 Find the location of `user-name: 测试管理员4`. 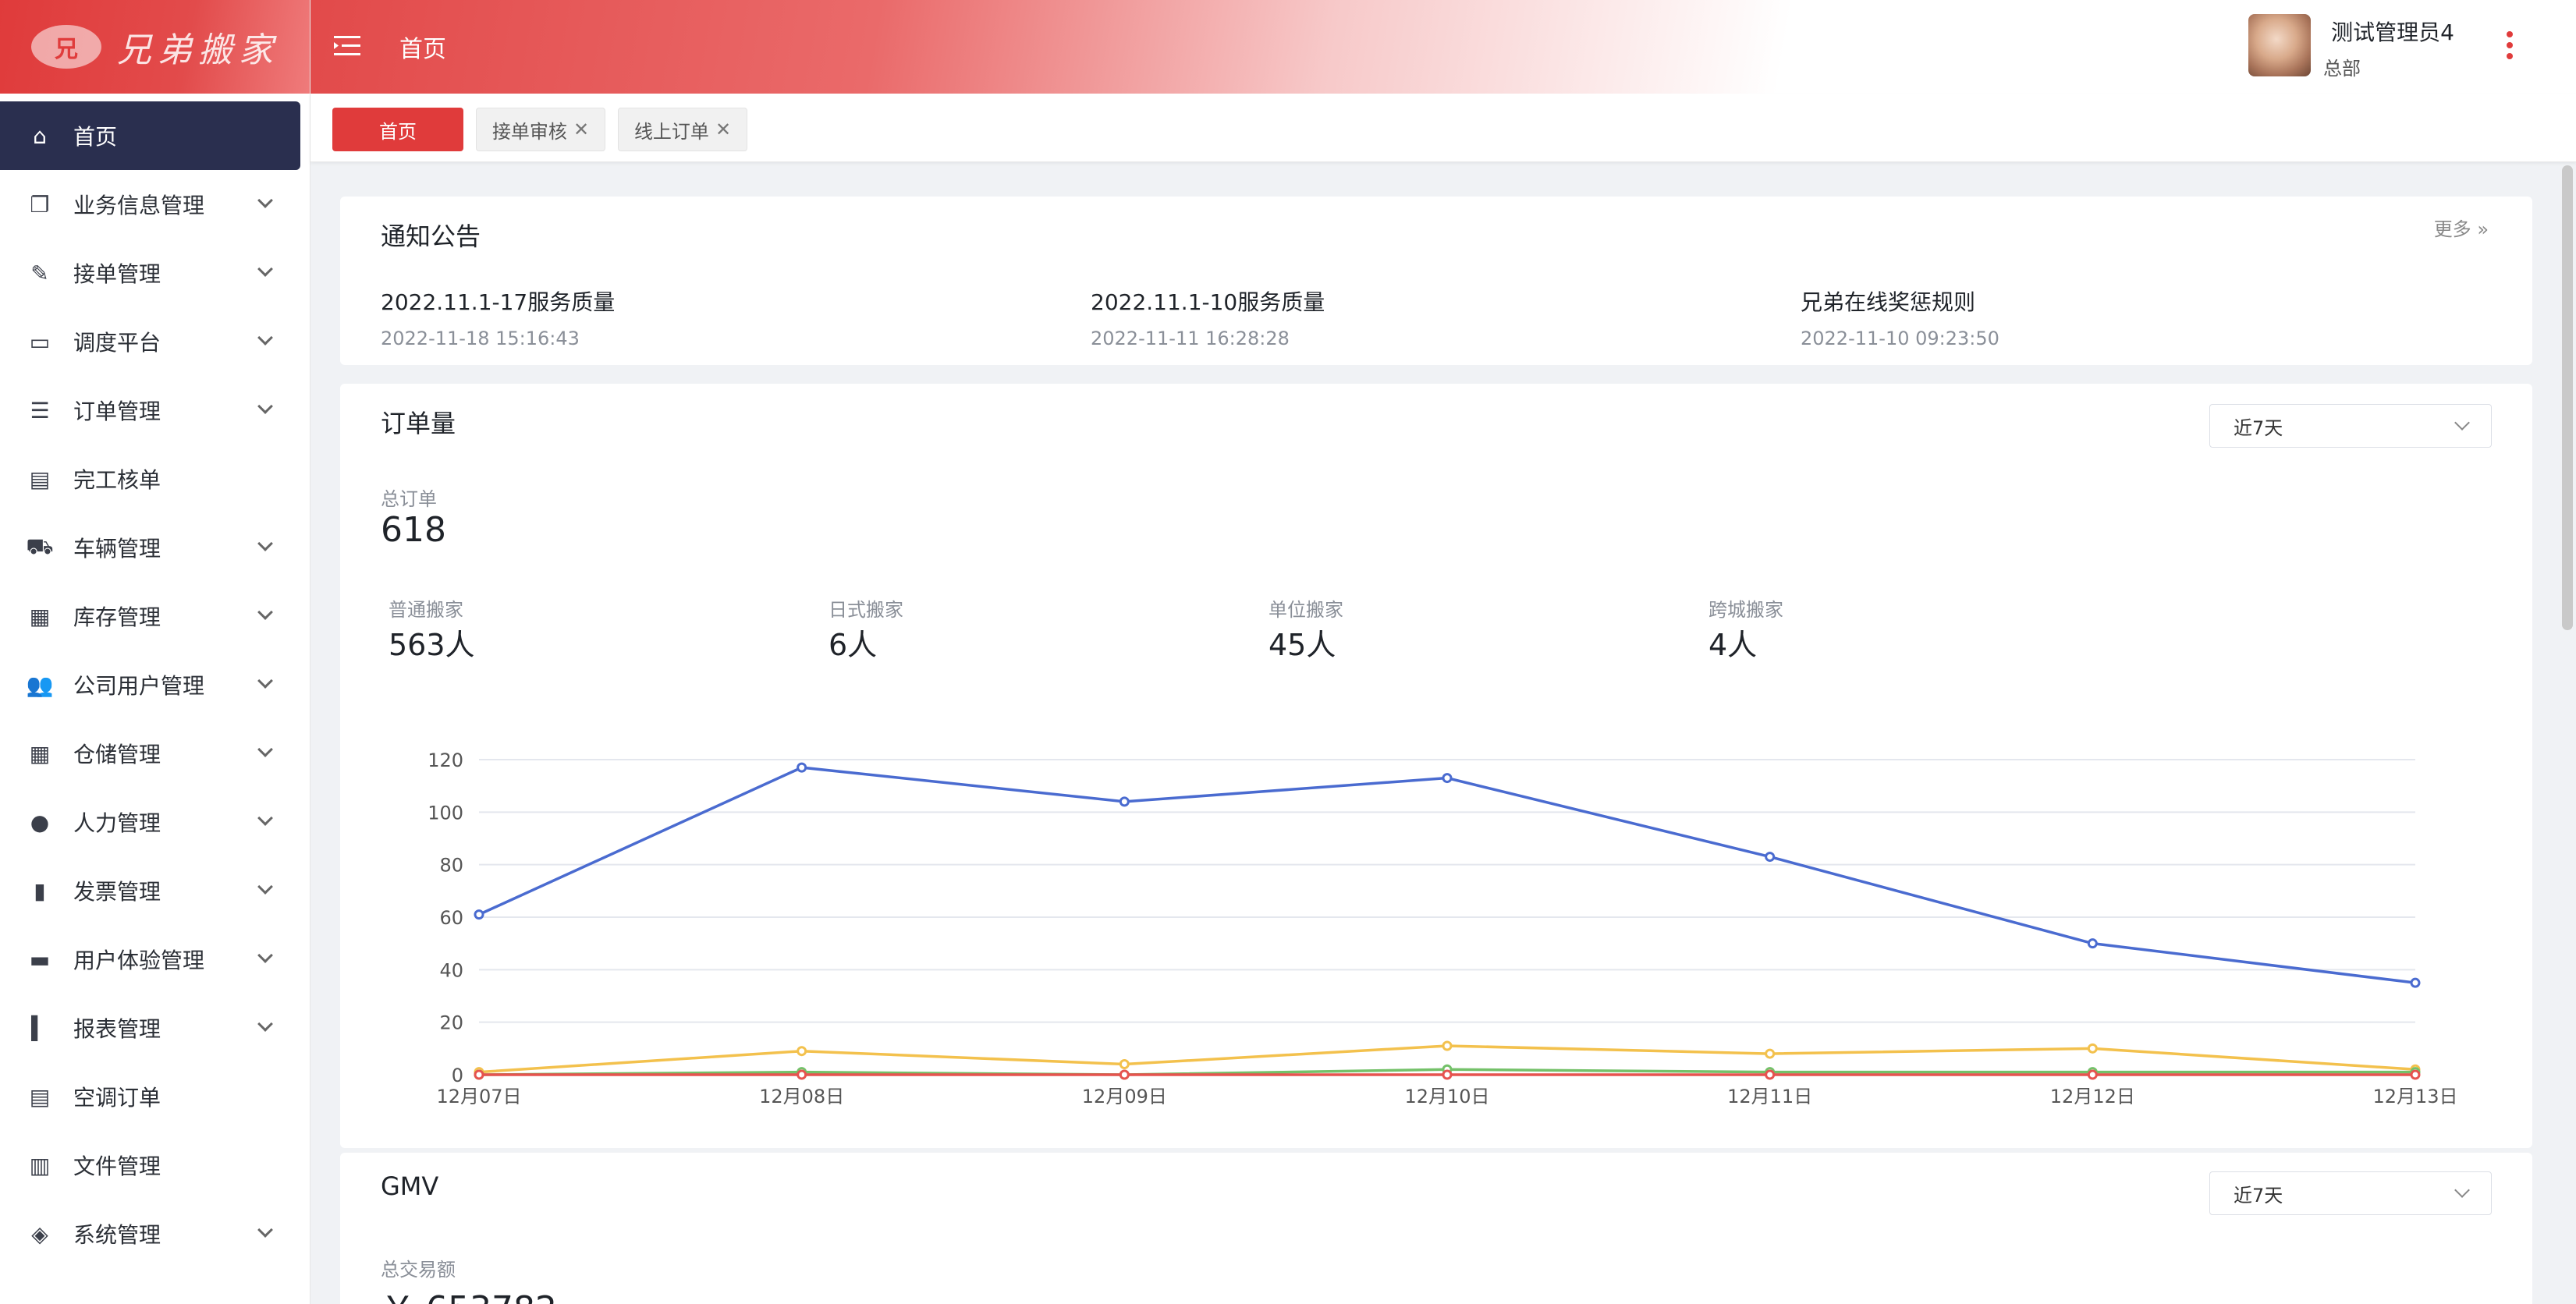

user-name: 测试管理员4 is located at coordinates (2392, 31).